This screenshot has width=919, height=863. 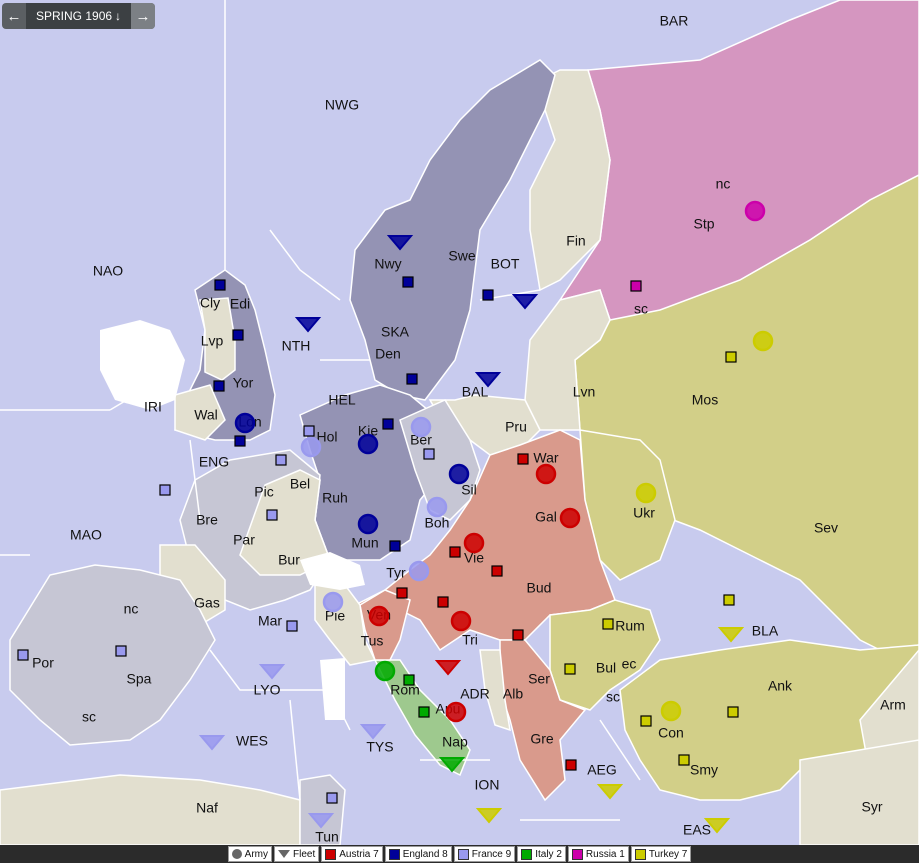 I want to click on supply-center-bud, so click(x=497, y=571).